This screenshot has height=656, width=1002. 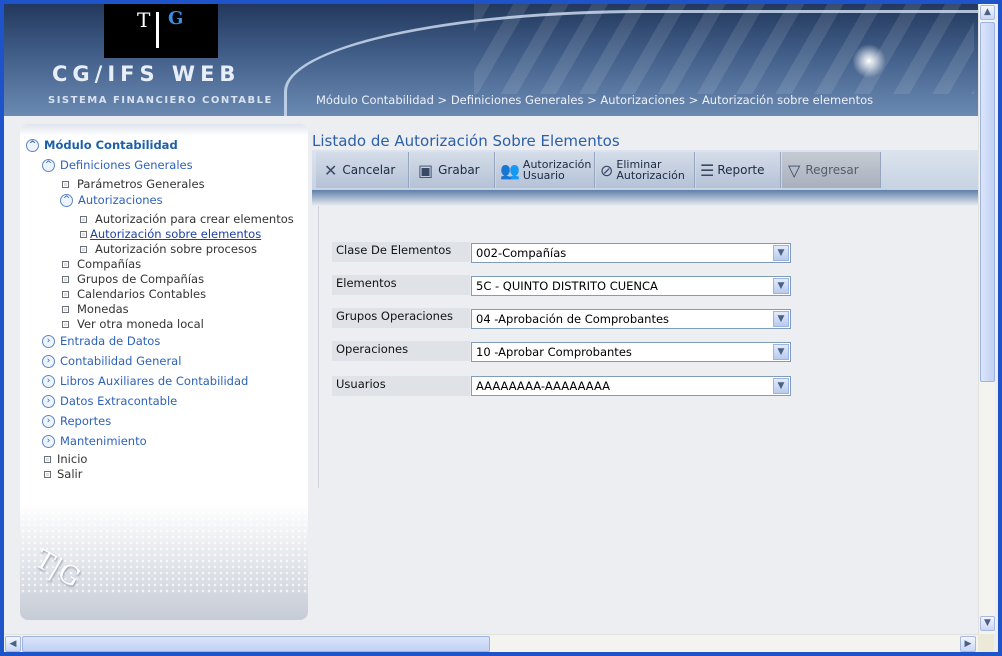 I want to click on nav-item-auth-sobre-procesos: Autorización sobre procesos, so click(x=168, y=249).